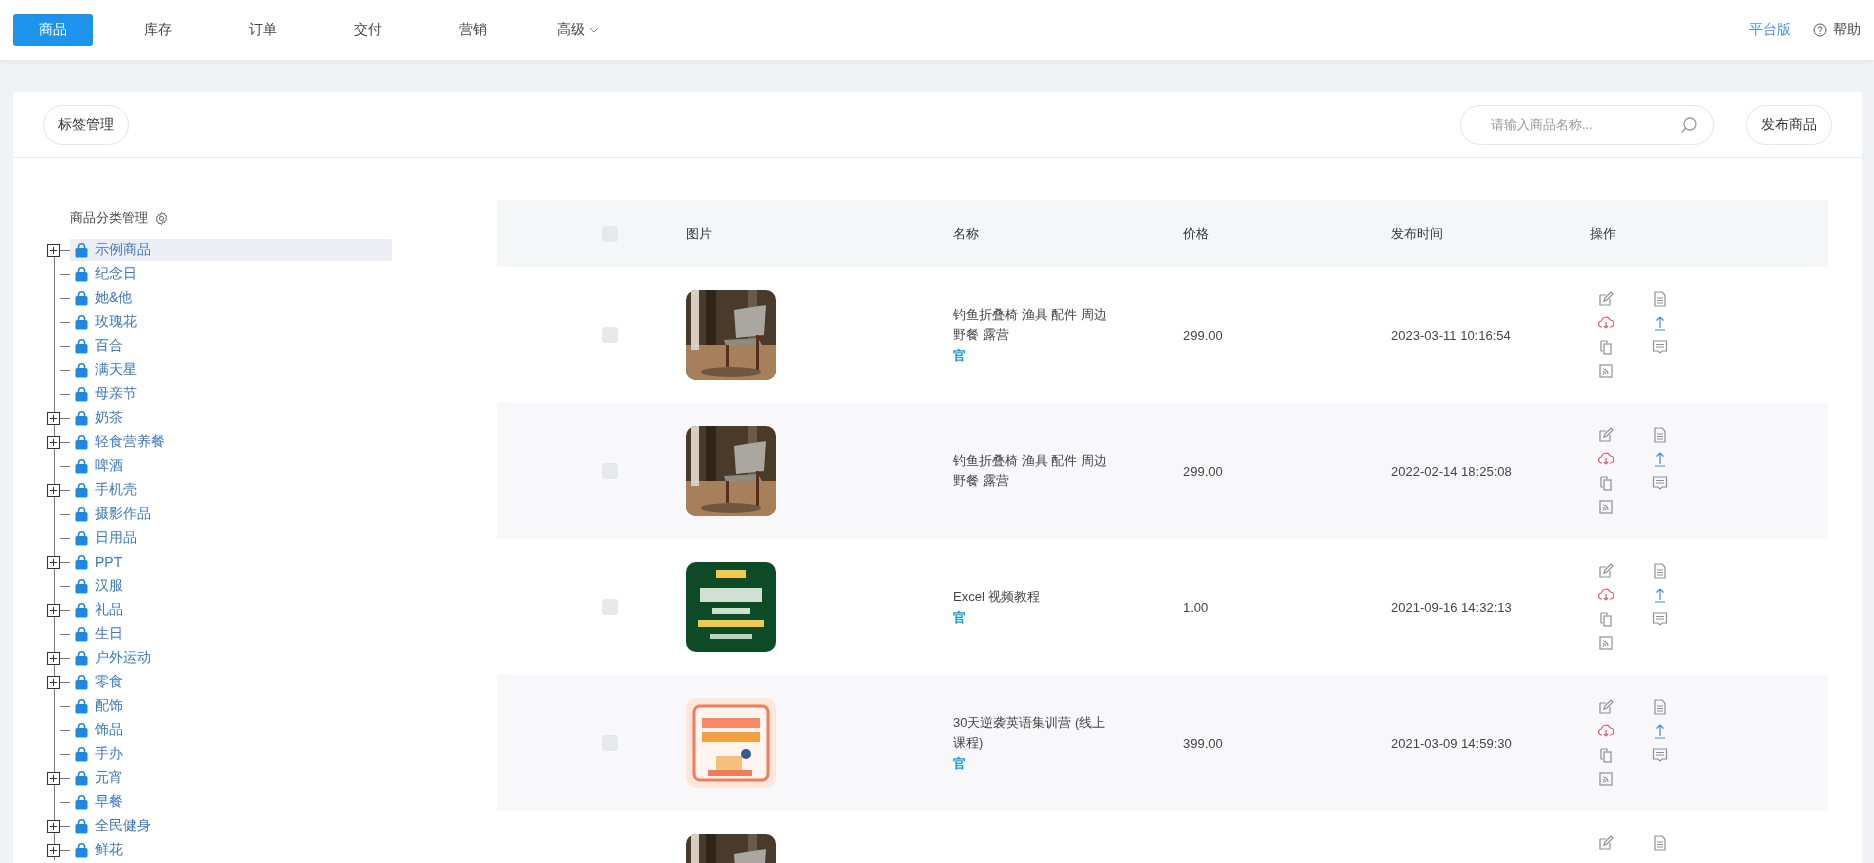 Image resolution: width=1874 pixels, height=863 pixels. Describe the element at coordinates (1789, 124) in the screenshot. I see `publish-product-button: 发布商品` at that location.